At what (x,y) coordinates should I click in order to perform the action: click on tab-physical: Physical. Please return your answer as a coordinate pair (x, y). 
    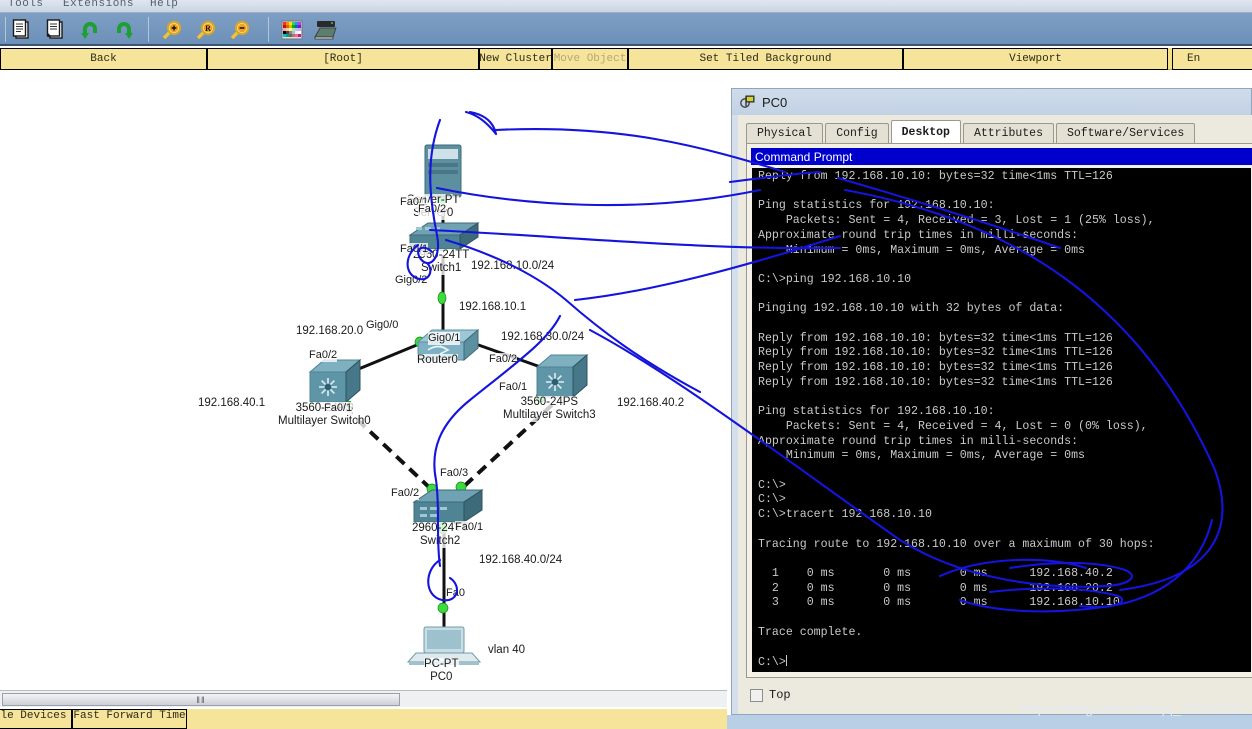
    Looking at the image, I should click on (785, 133).